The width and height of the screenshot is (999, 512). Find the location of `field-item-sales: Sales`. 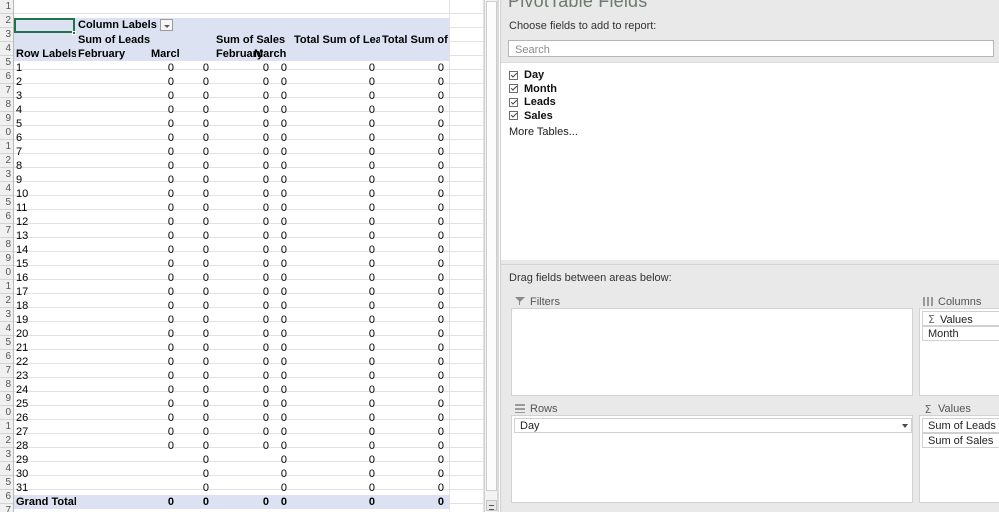

field-item-sales: Sales is located at coordinates (531, 116).